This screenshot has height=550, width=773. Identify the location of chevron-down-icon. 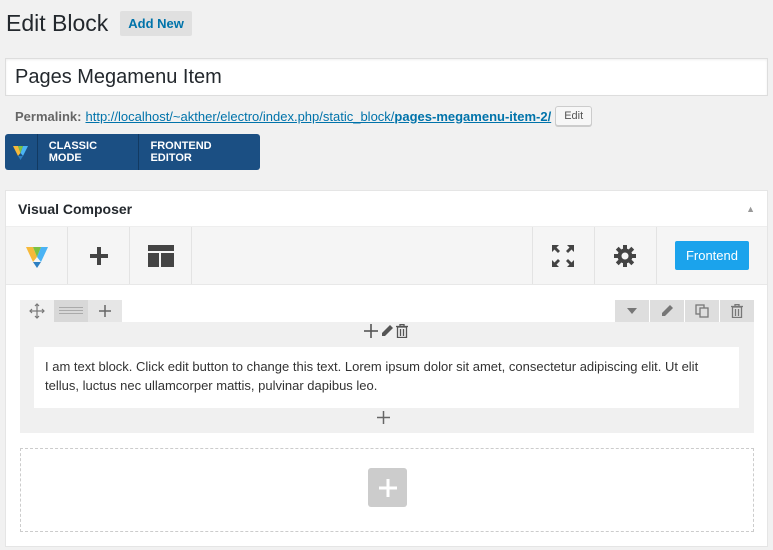
(632, 311).